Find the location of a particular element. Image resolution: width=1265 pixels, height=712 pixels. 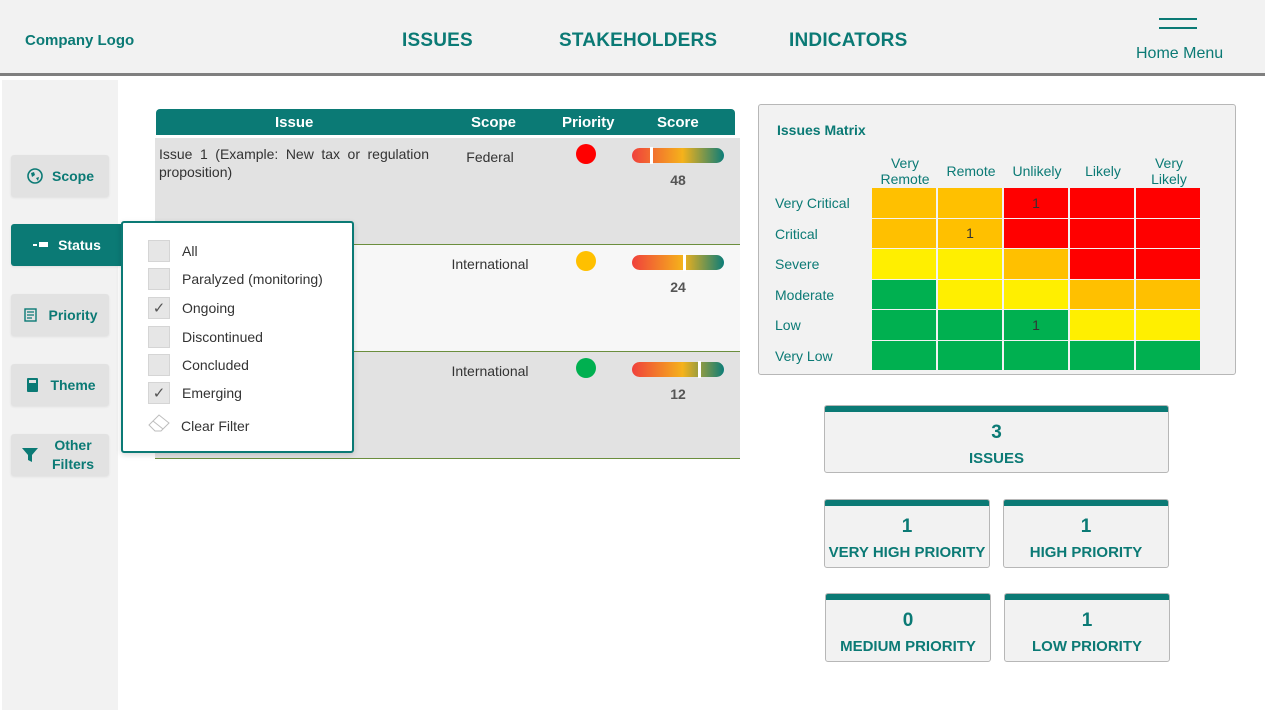

matrix-column-label: Remote is located at coordinates (971, 171).